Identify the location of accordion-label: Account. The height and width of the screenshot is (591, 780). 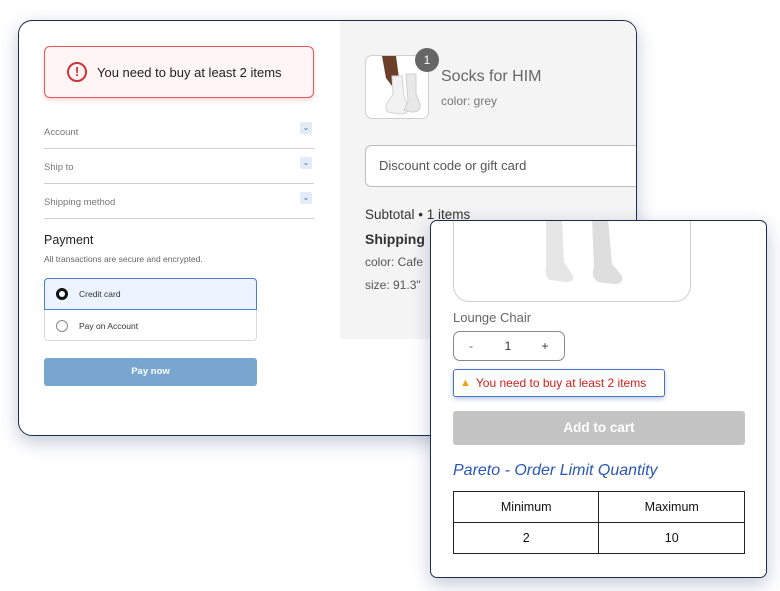
(61, 132).